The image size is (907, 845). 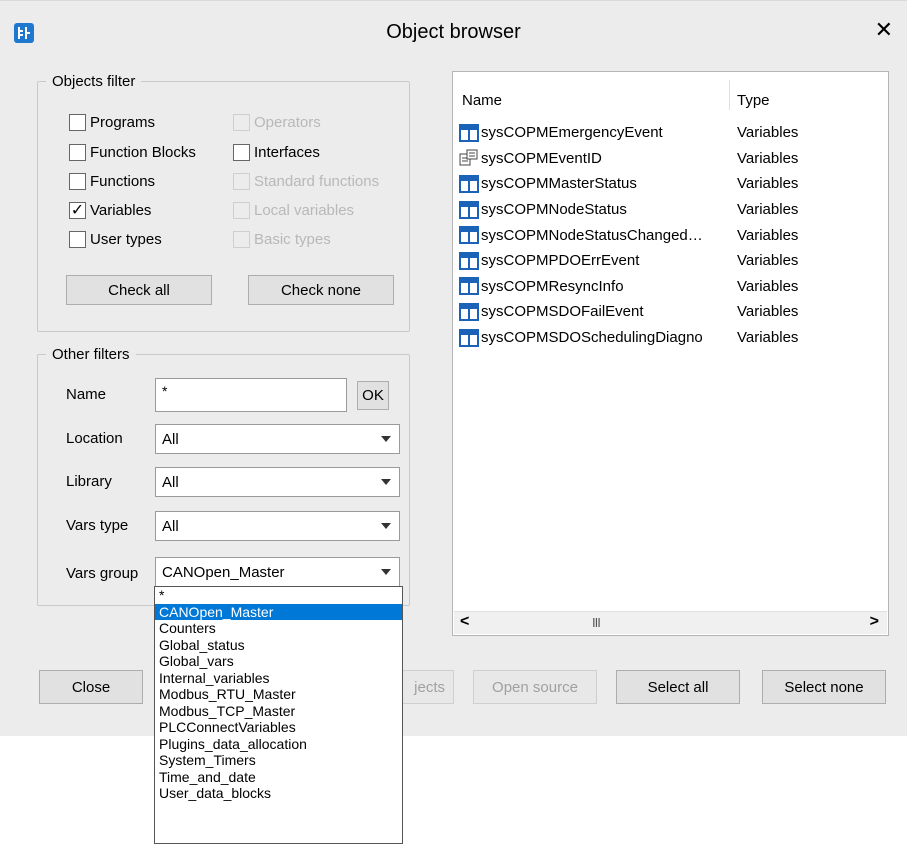 What do you see at coordinates (278, 595) in the screenshot?
I see `dropdown-option: *` at bounding box center [278, 595].